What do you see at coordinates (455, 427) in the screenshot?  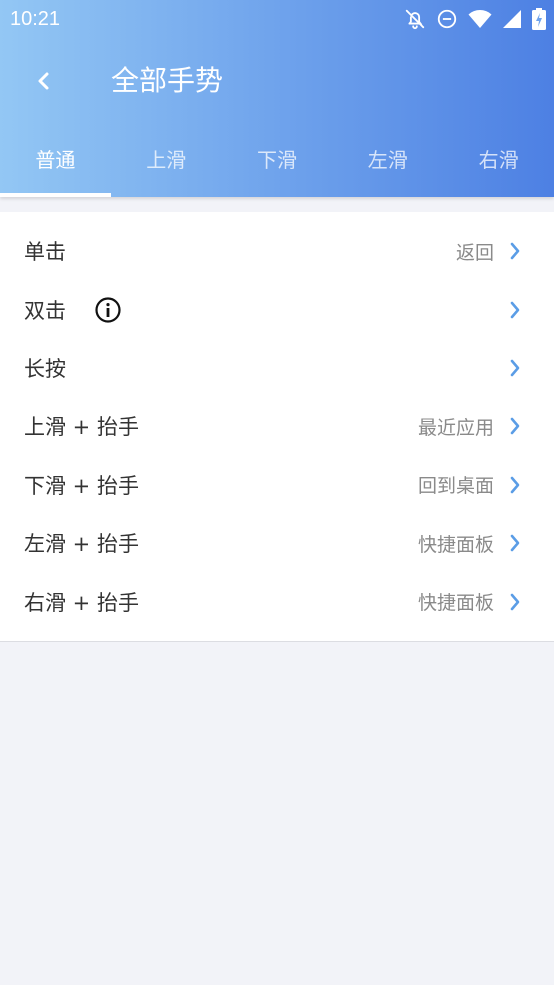 I see `gesture-action-value: 最近应用` at bounding box center [455, 427].